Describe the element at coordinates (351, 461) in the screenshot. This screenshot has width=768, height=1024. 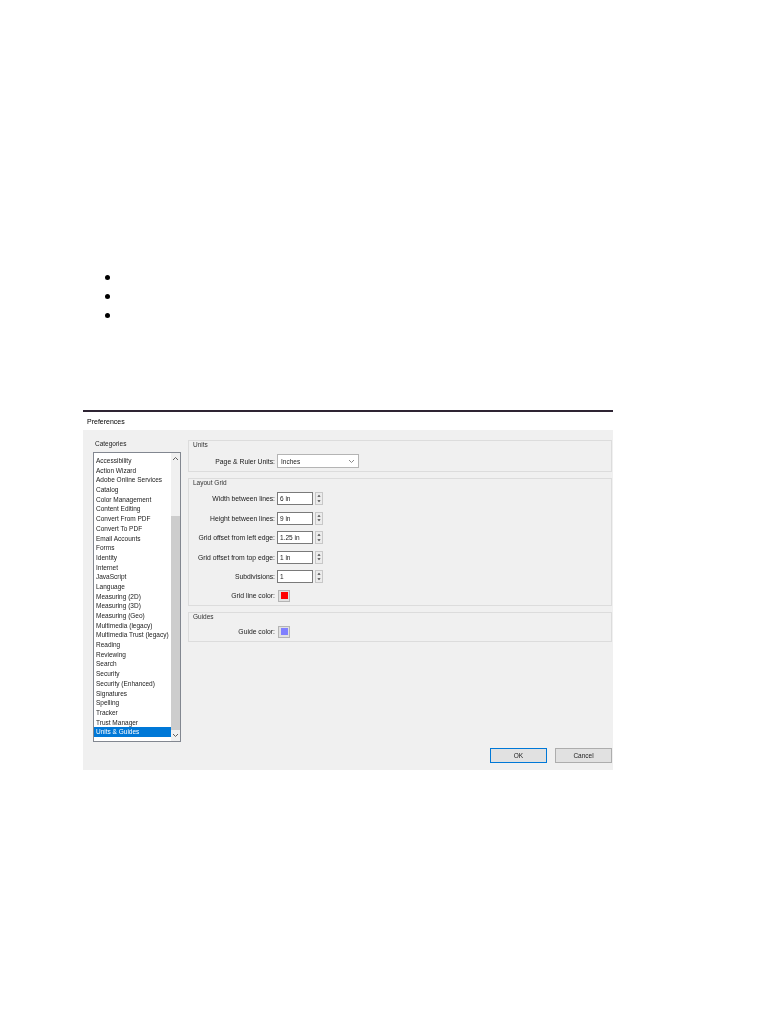
I see `caret-icon` at that location.